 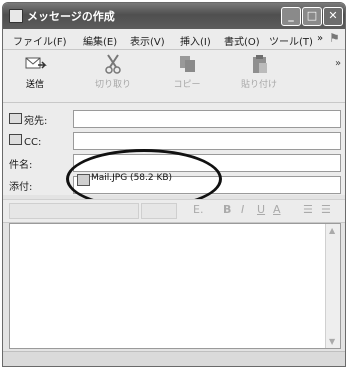 I want to click on close-button: ✕, so click(x=333, y=16).